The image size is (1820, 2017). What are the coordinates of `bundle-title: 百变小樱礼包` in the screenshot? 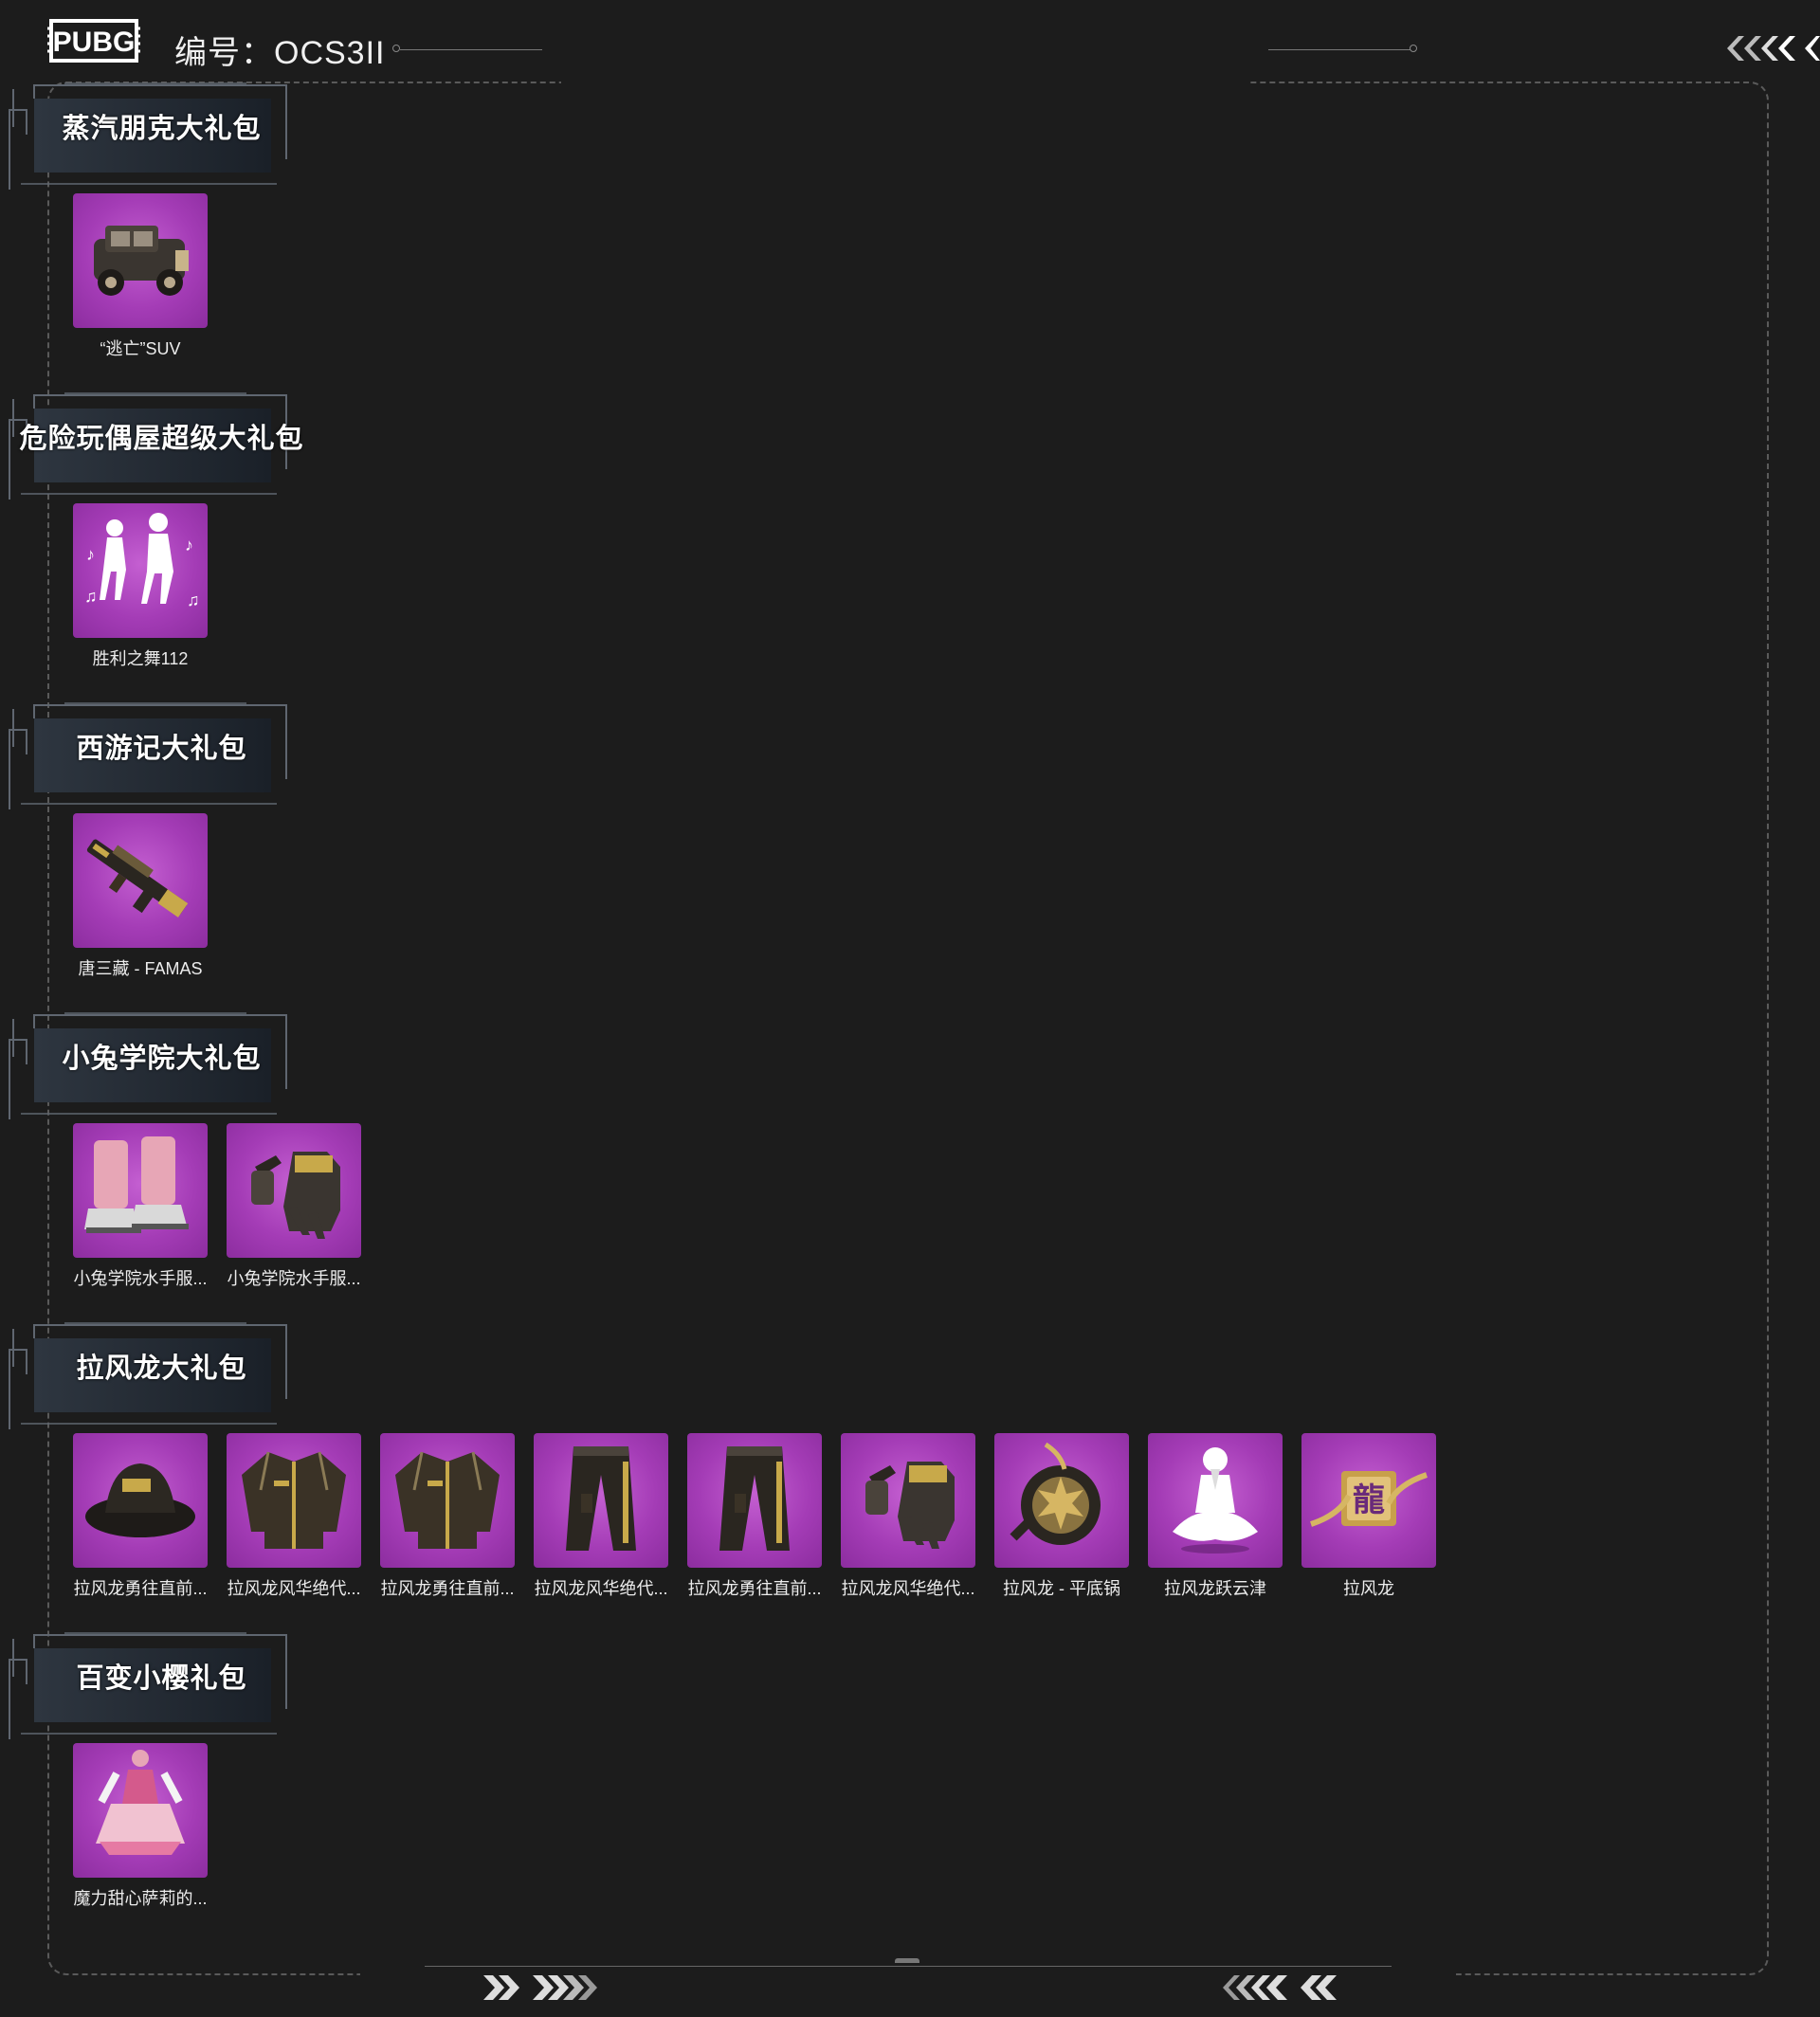 It's located at (161, 1678).